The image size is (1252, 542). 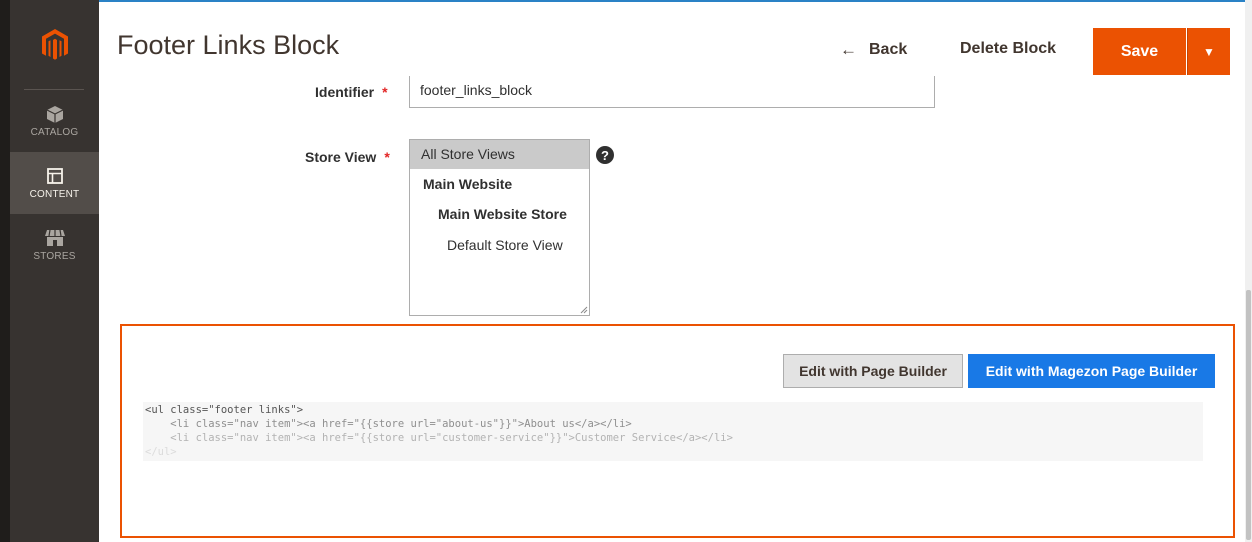 I want to click on admin-sidebar: CATALOG CONTENT STORES, so click(x=49, y=271).